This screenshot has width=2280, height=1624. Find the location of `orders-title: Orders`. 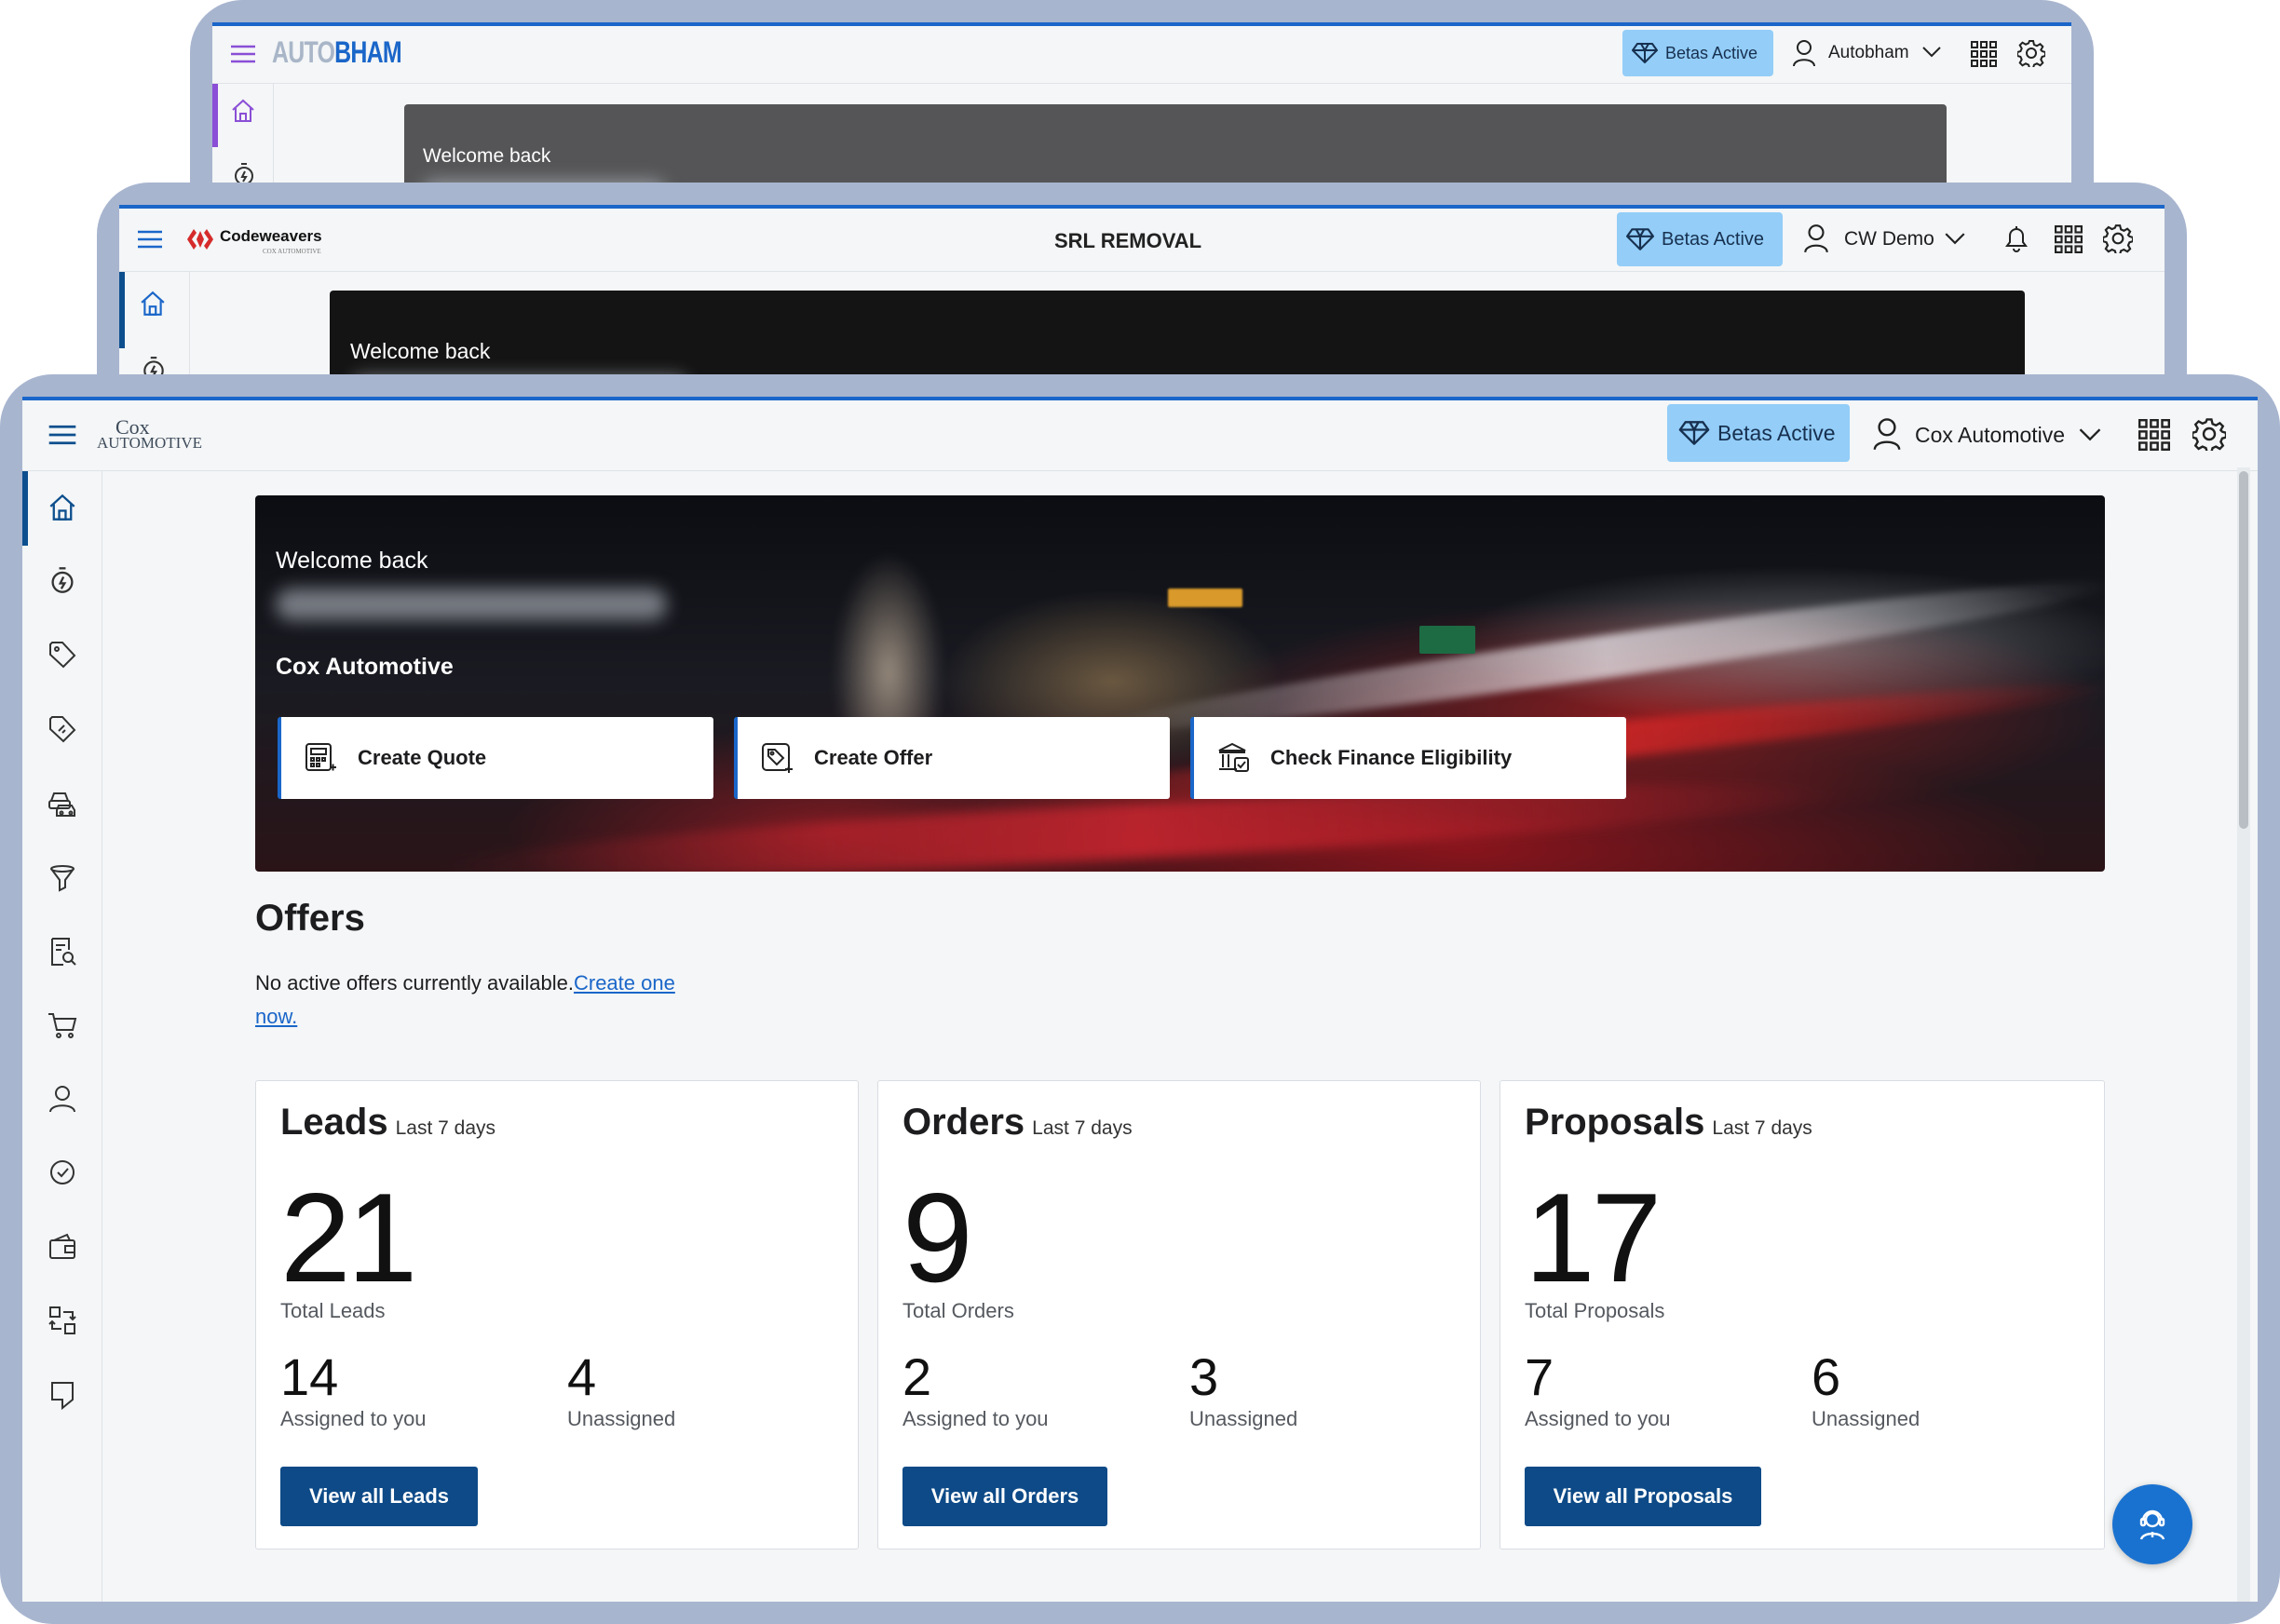

orders-title: Orders is located at coordinates (964, 1122).